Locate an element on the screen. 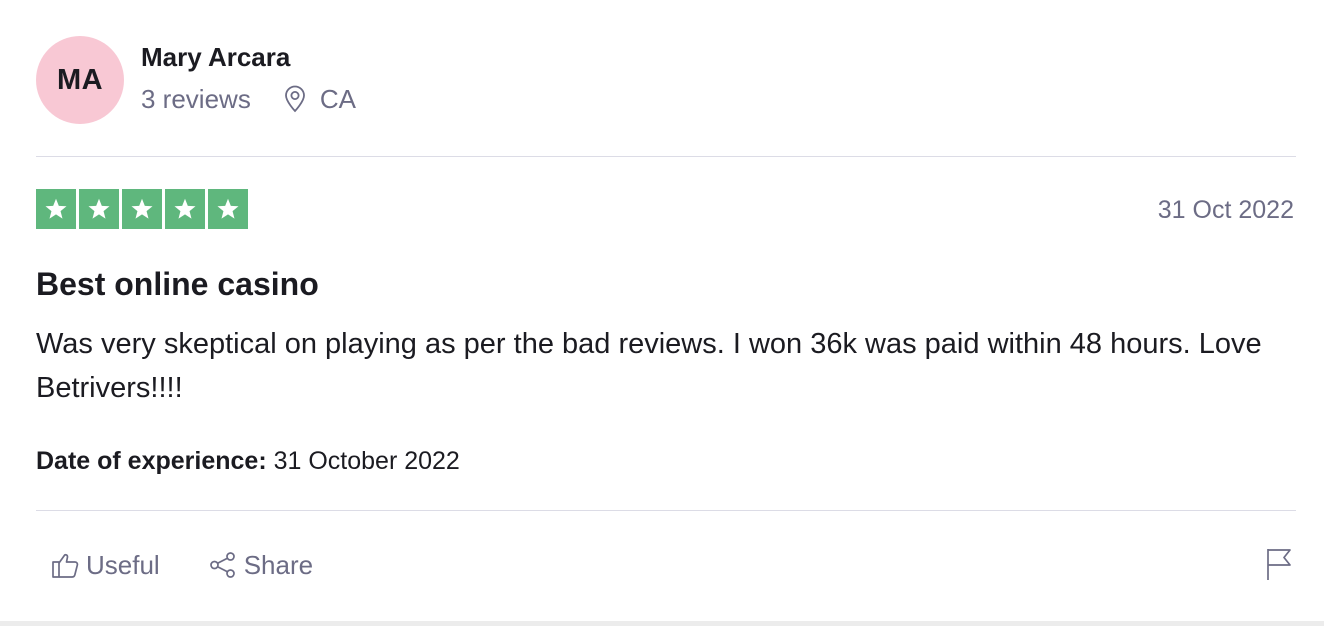  star-rating is located at coordinates (142, 209).